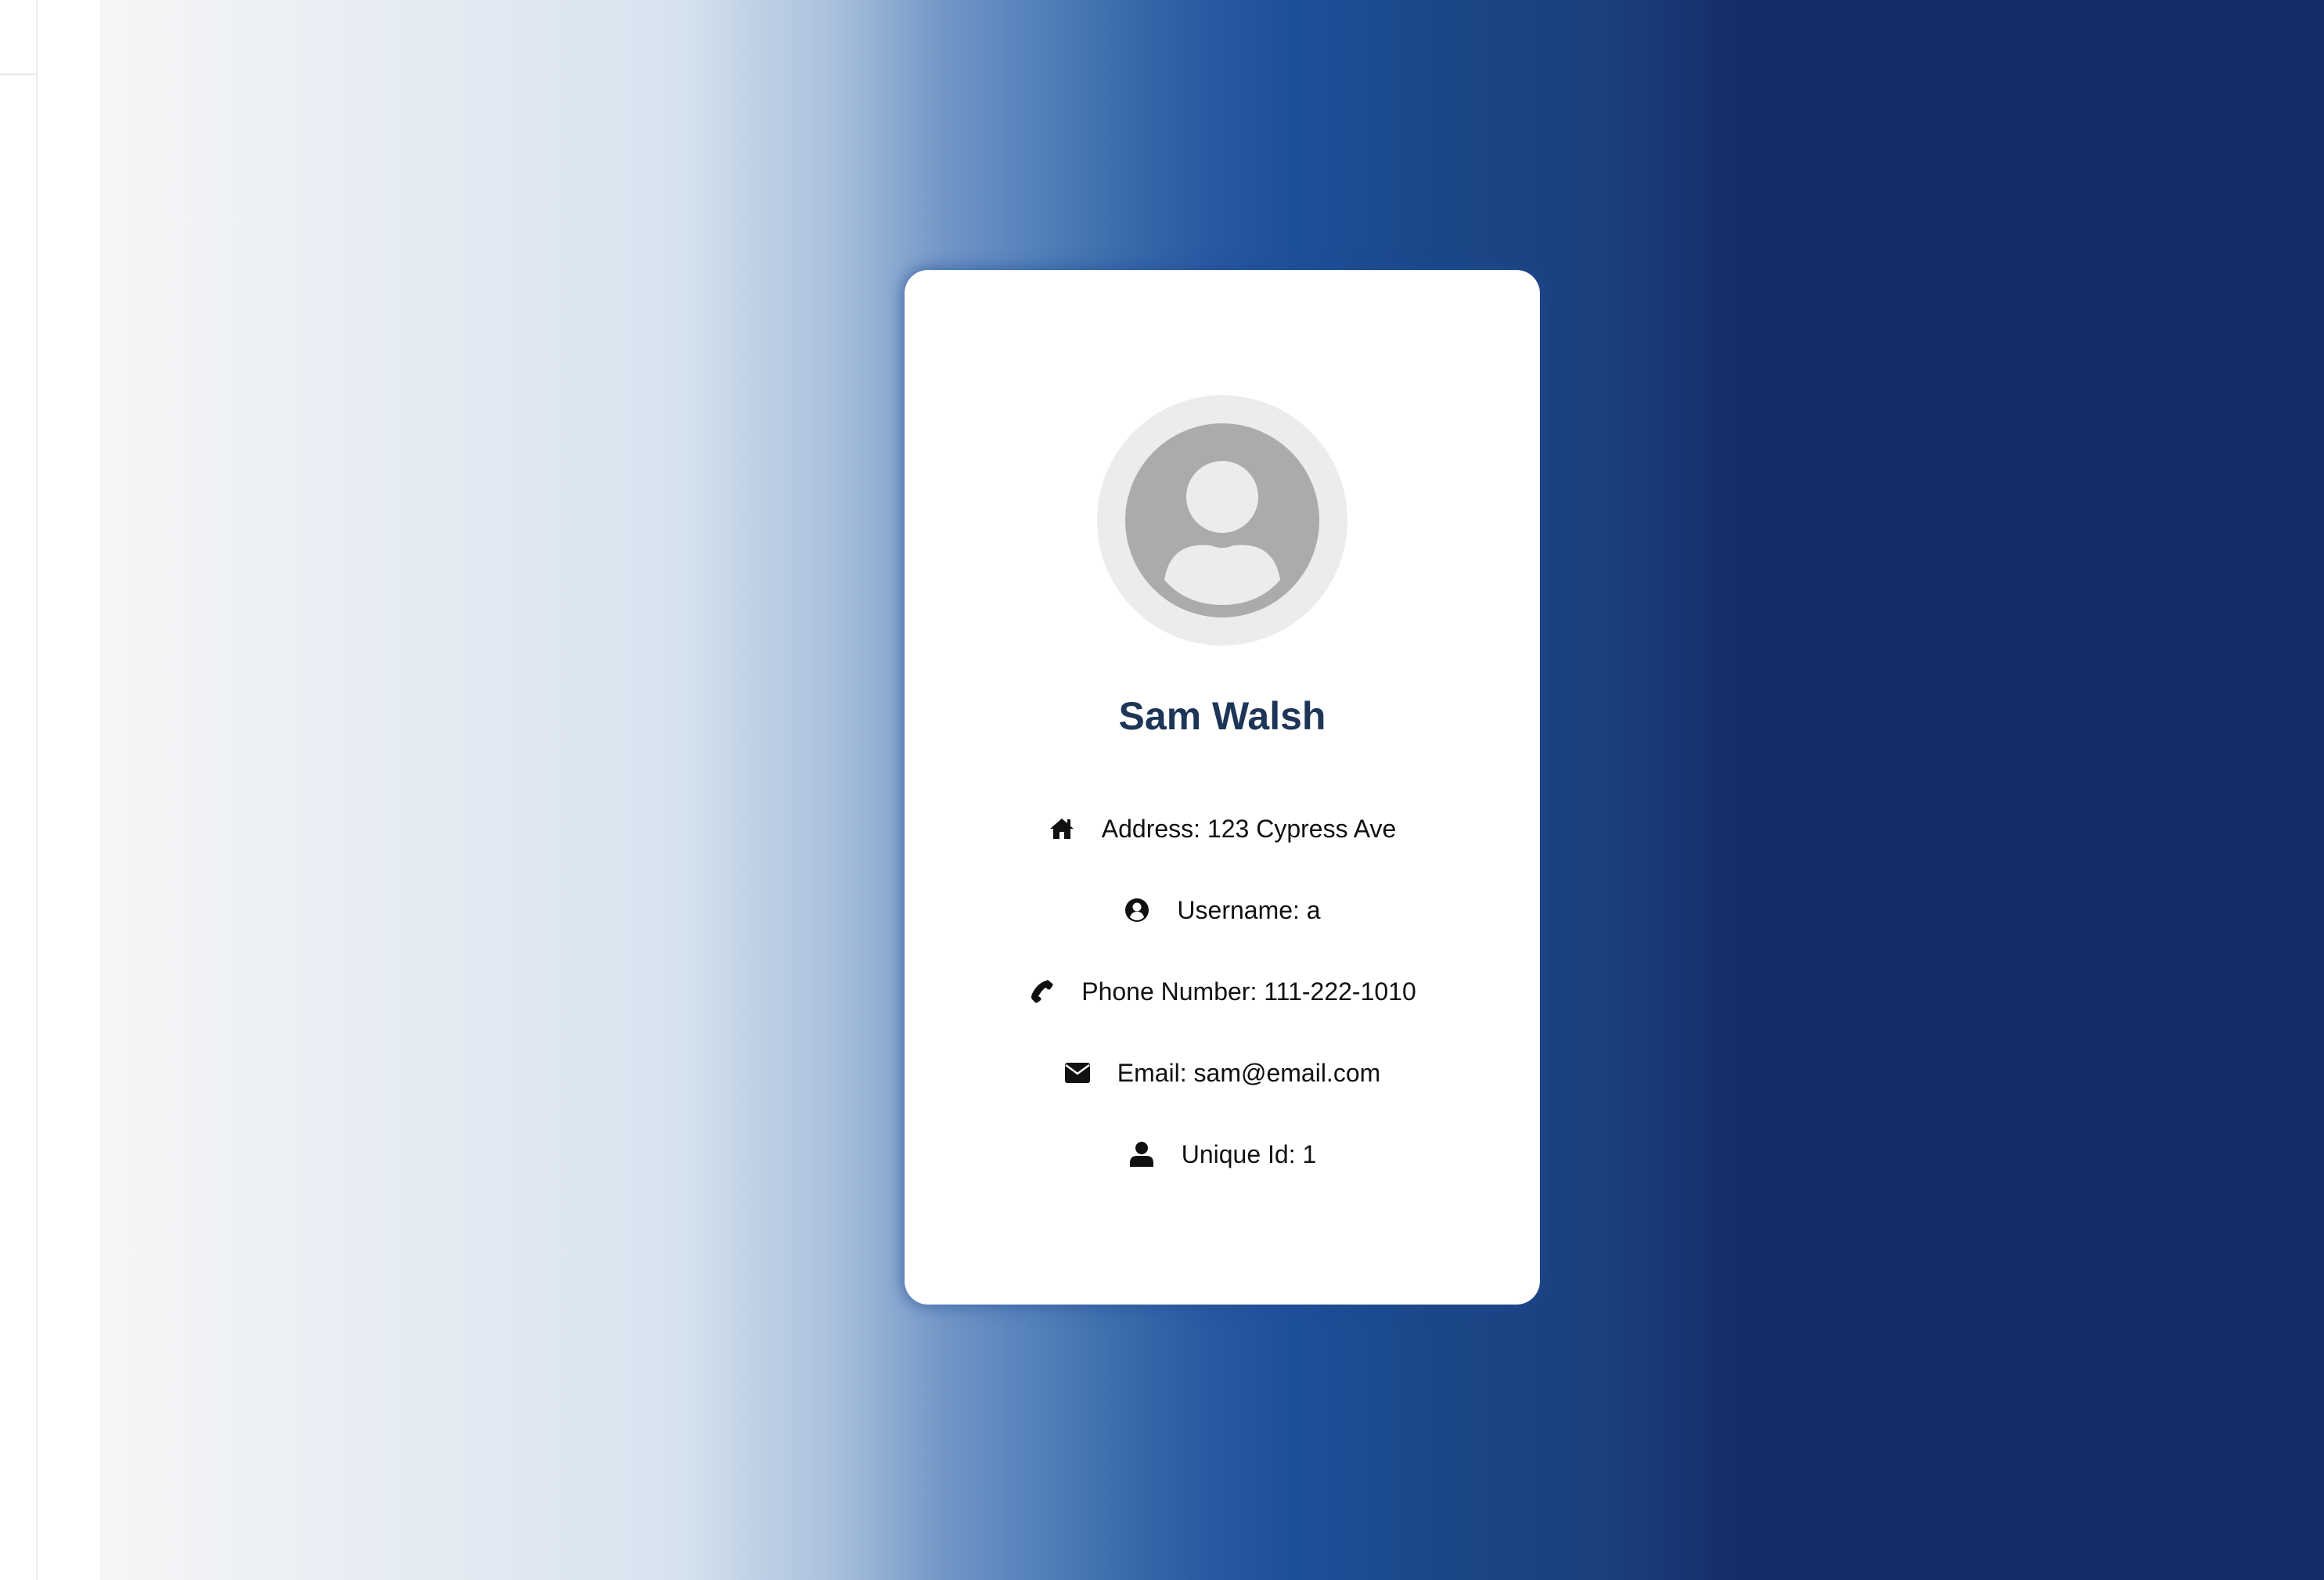 This screenshot has height=1580, width=2324. I want to click on envelope-icon, so click(1077, 1073).